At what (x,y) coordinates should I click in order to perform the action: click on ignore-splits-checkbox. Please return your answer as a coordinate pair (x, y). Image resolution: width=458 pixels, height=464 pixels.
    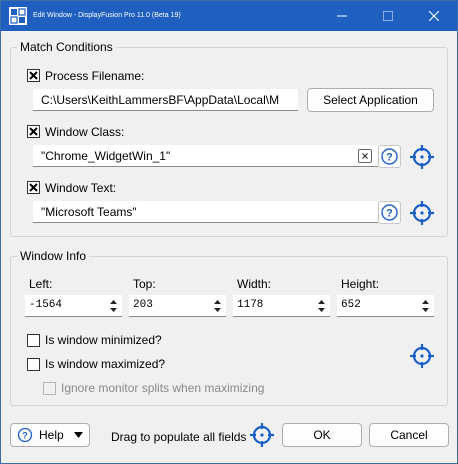
    Looking at the image, I should click on (49, 388).